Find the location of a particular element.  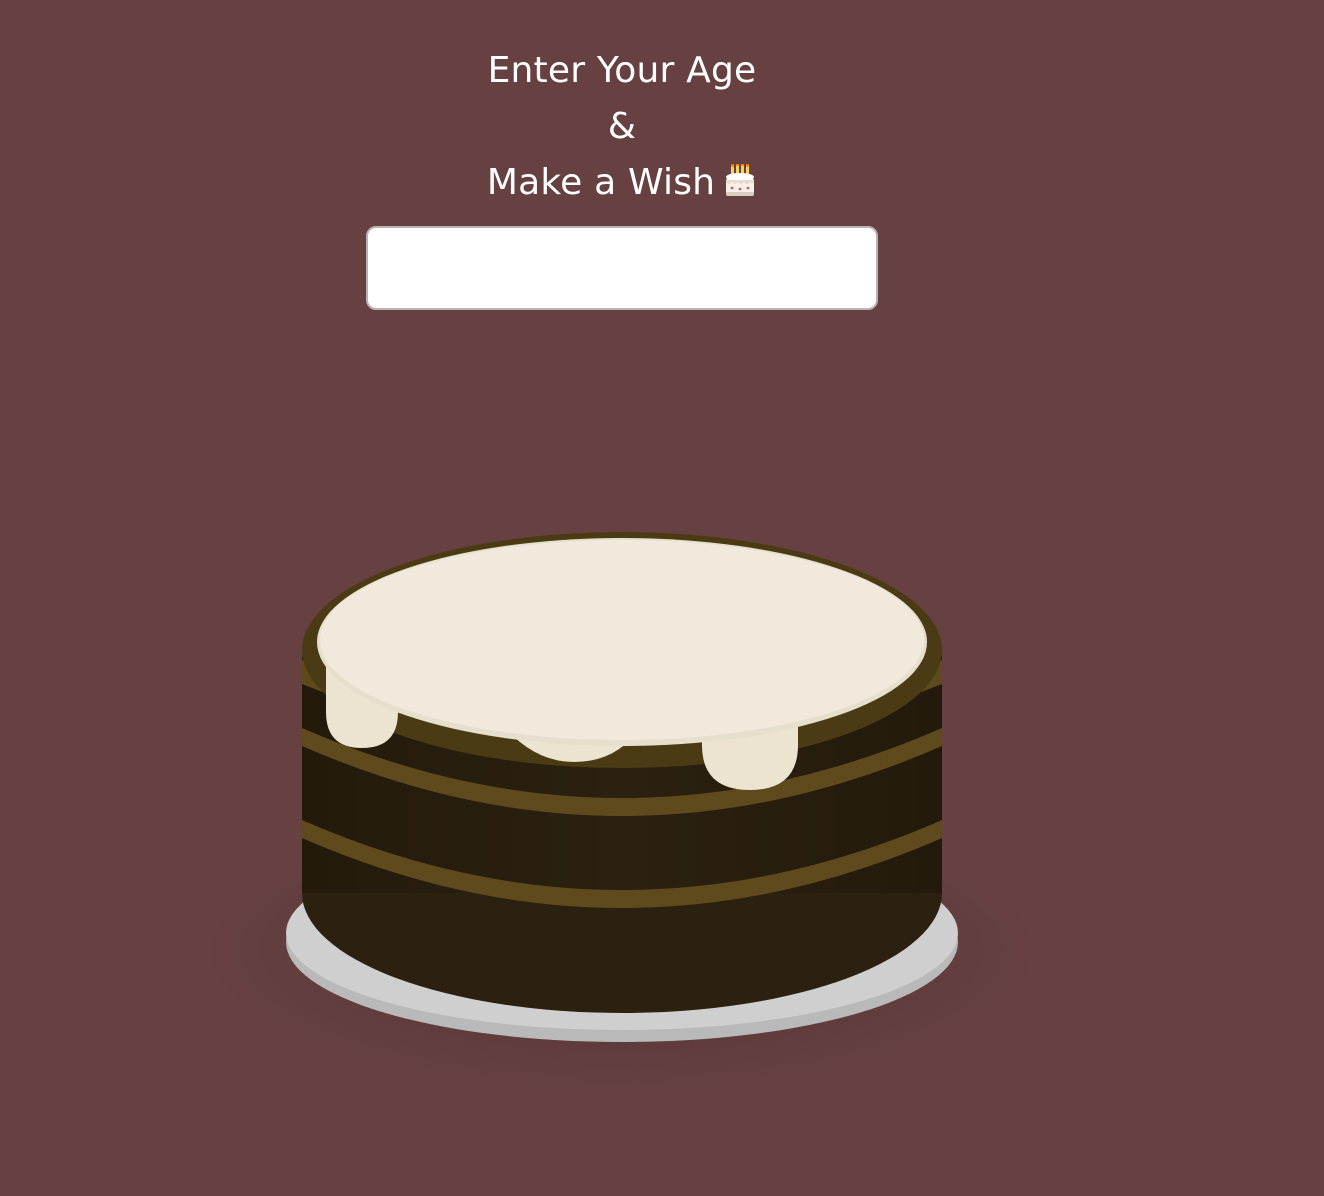

cake-shadow is located at coordinates (622, 950).